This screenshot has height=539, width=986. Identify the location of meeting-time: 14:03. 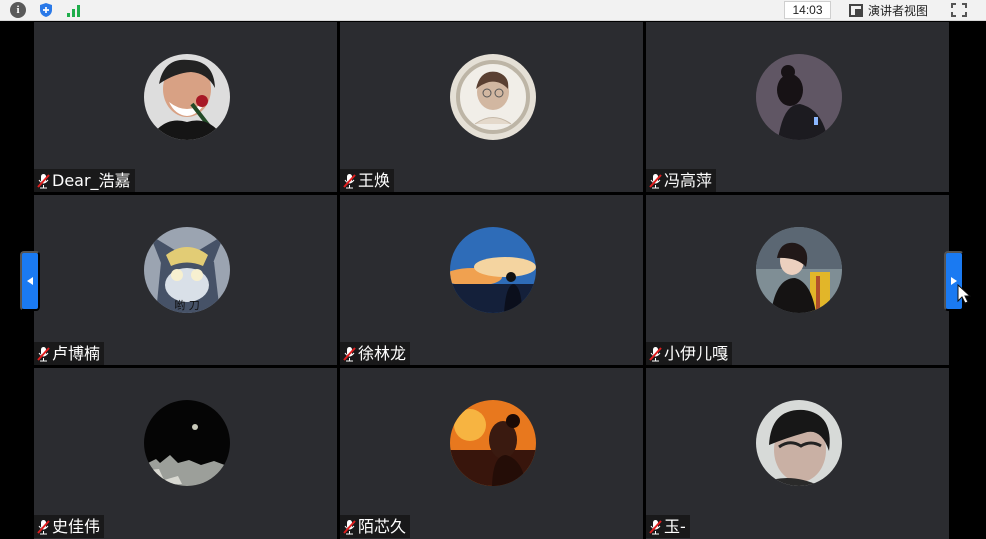
(807, 10).